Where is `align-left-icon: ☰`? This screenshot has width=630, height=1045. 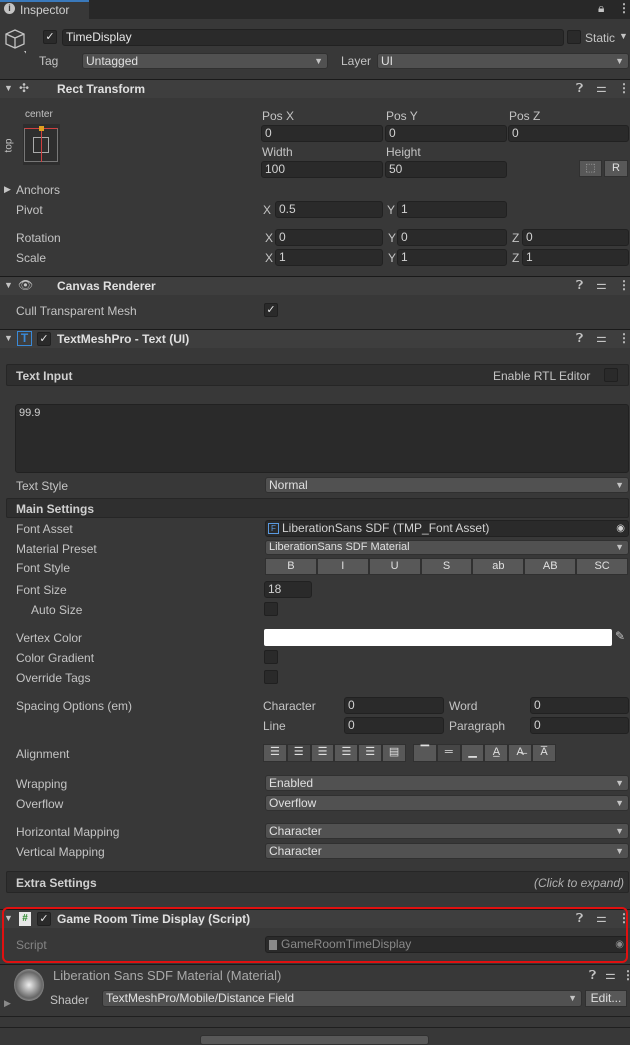
align-left-icon: ☰ is located at coordinates (275, 753).